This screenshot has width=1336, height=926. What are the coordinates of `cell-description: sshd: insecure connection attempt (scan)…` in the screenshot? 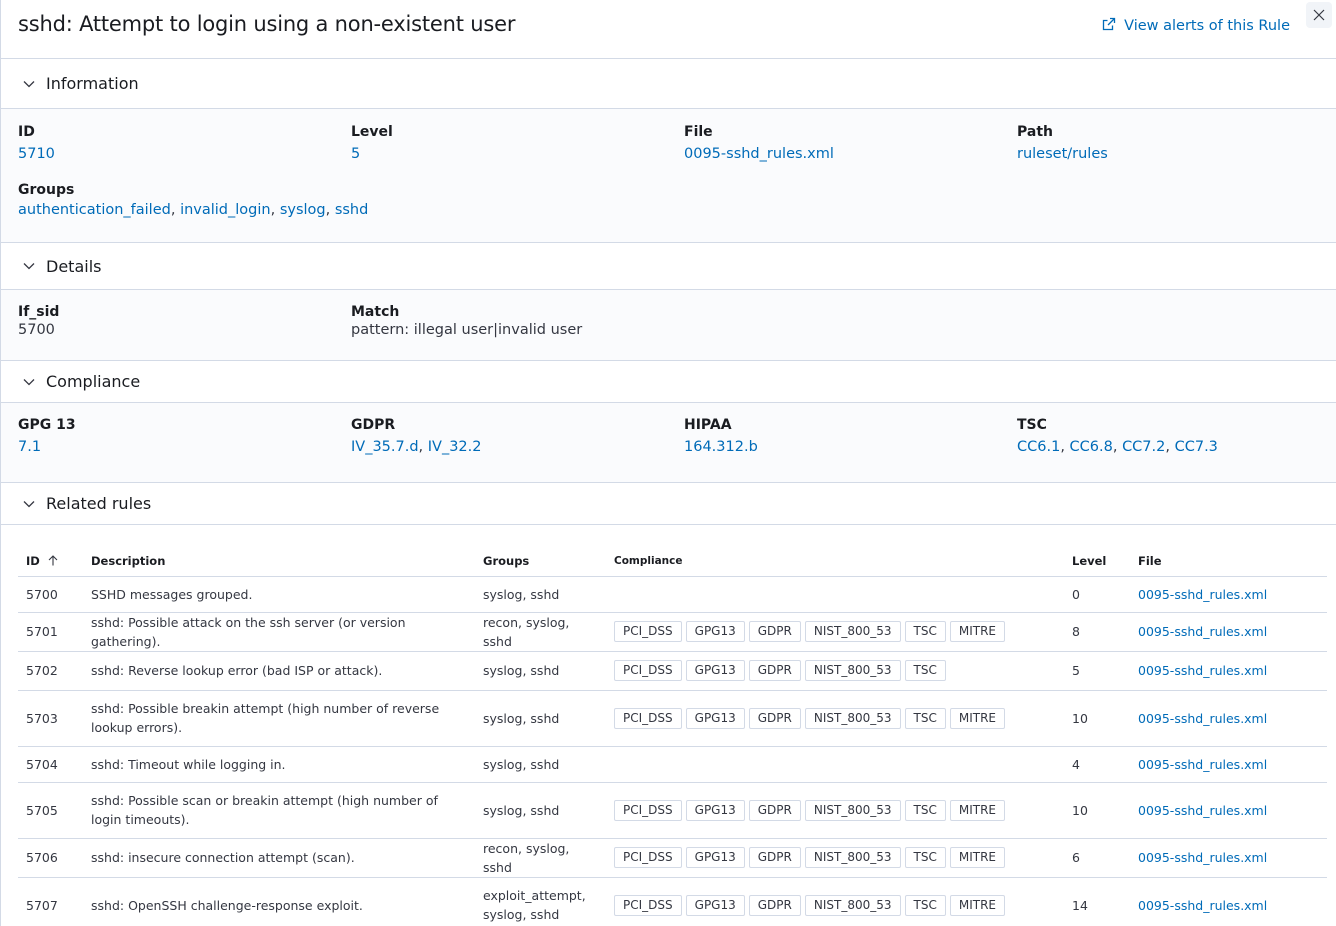 It's located at (279, 858).